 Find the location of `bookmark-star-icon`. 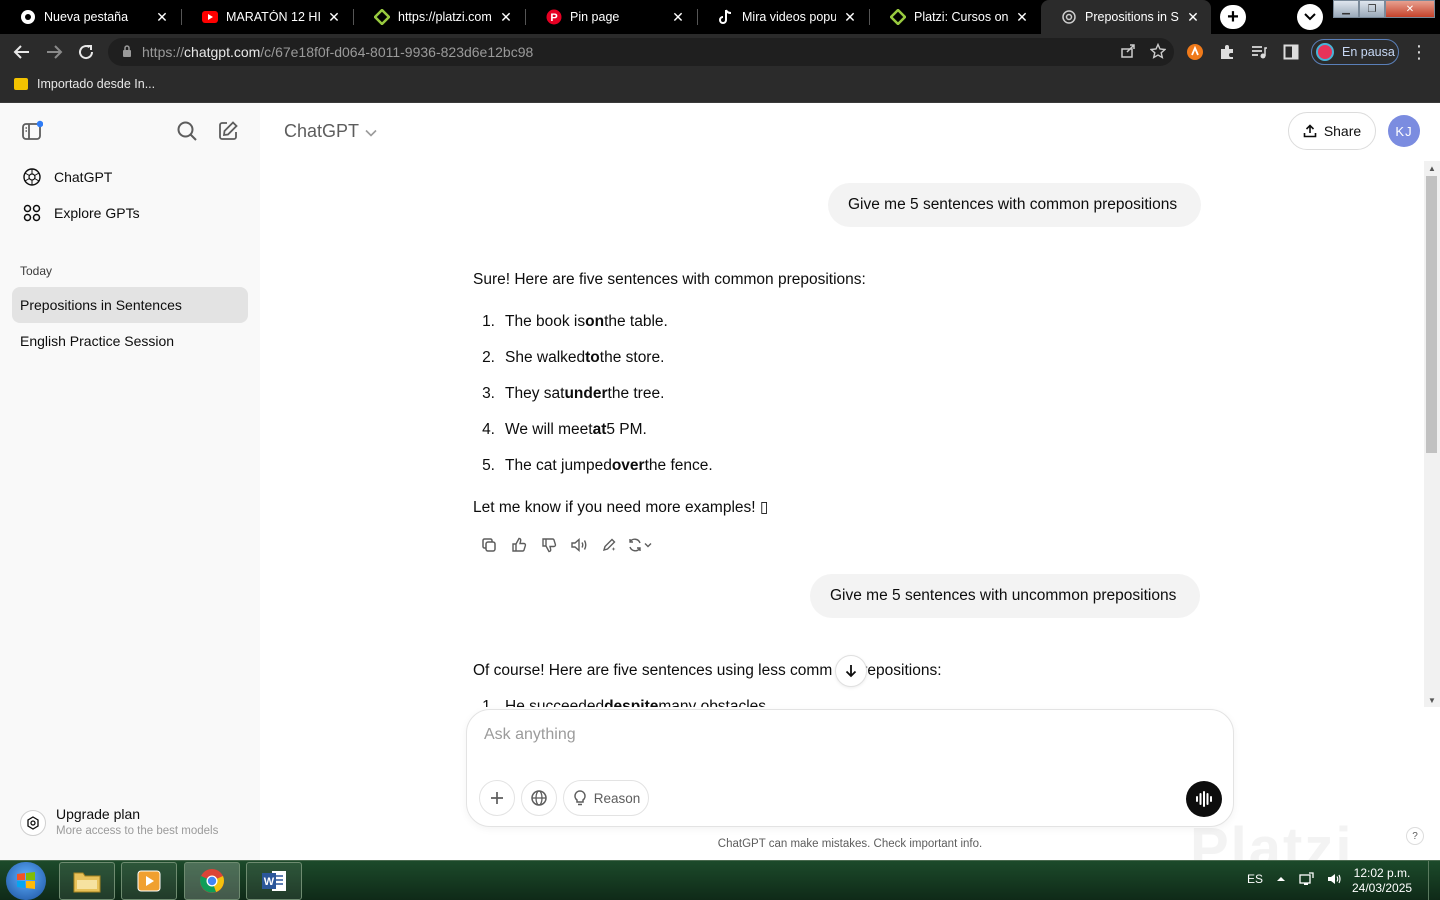

bookmark-star-icon is located at coordinates (1158, 52).